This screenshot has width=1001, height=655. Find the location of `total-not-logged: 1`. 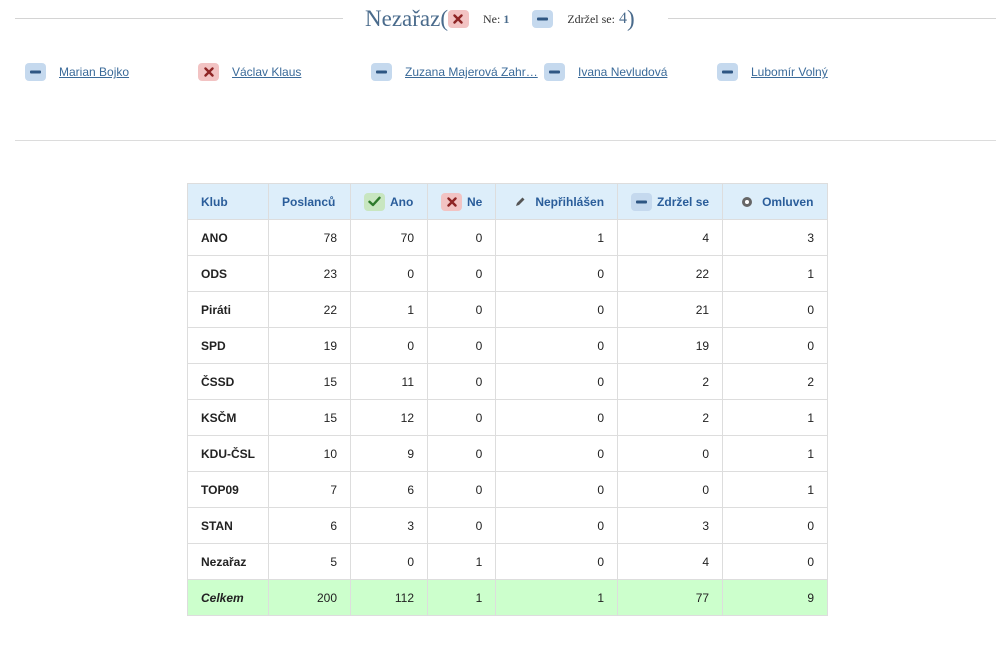

total-not-logged: 1 is located at coordinates (557, 597).